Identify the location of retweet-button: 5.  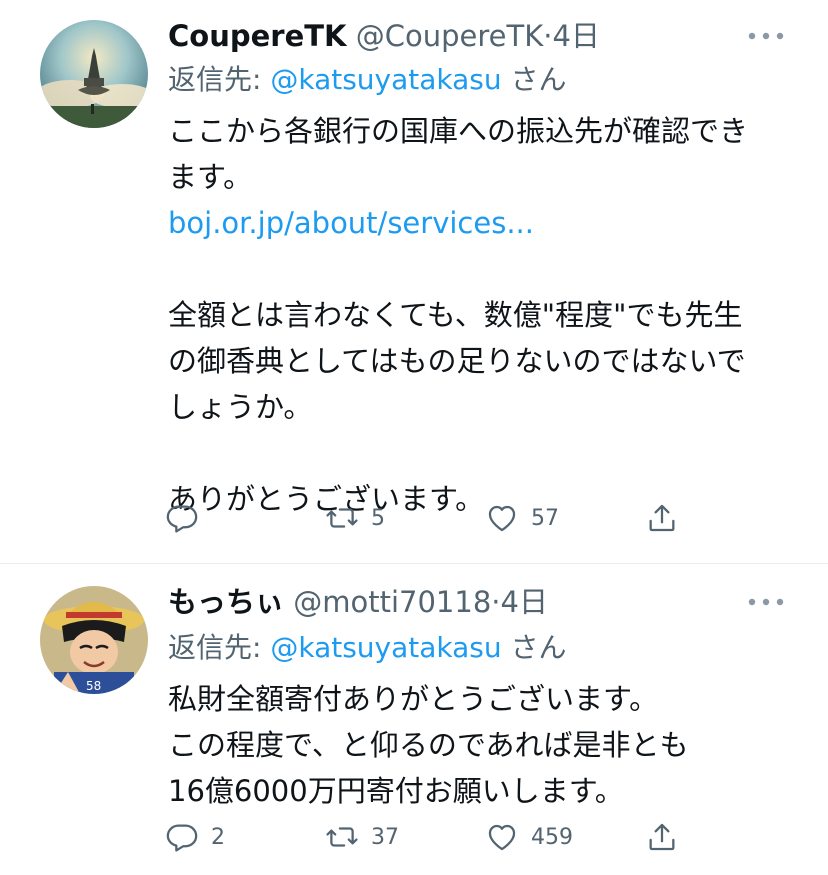
(355, 518).